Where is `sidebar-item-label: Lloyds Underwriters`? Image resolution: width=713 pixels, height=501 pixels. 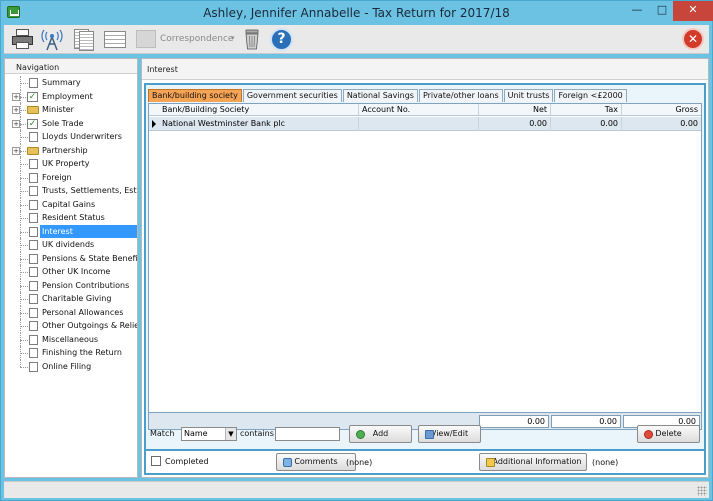 sidebar-item-label: Lloyds Underwriters is located at coordinates (82, 136).